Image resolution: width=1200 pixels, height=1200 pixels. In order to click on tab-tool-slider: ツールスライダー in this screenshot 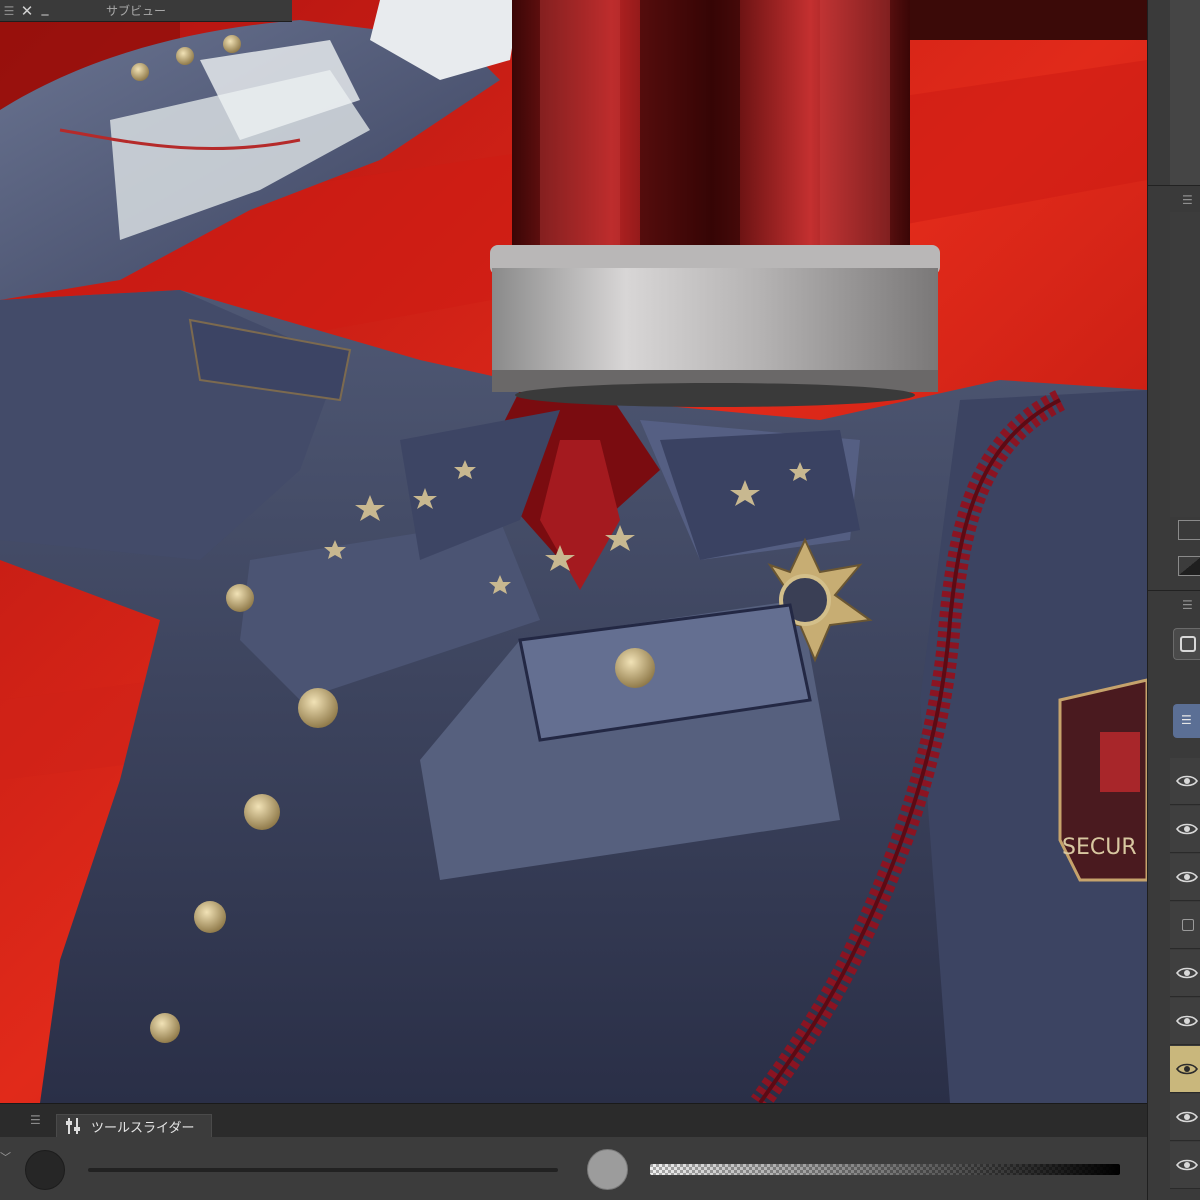, I will do `click(134, 1125)`.